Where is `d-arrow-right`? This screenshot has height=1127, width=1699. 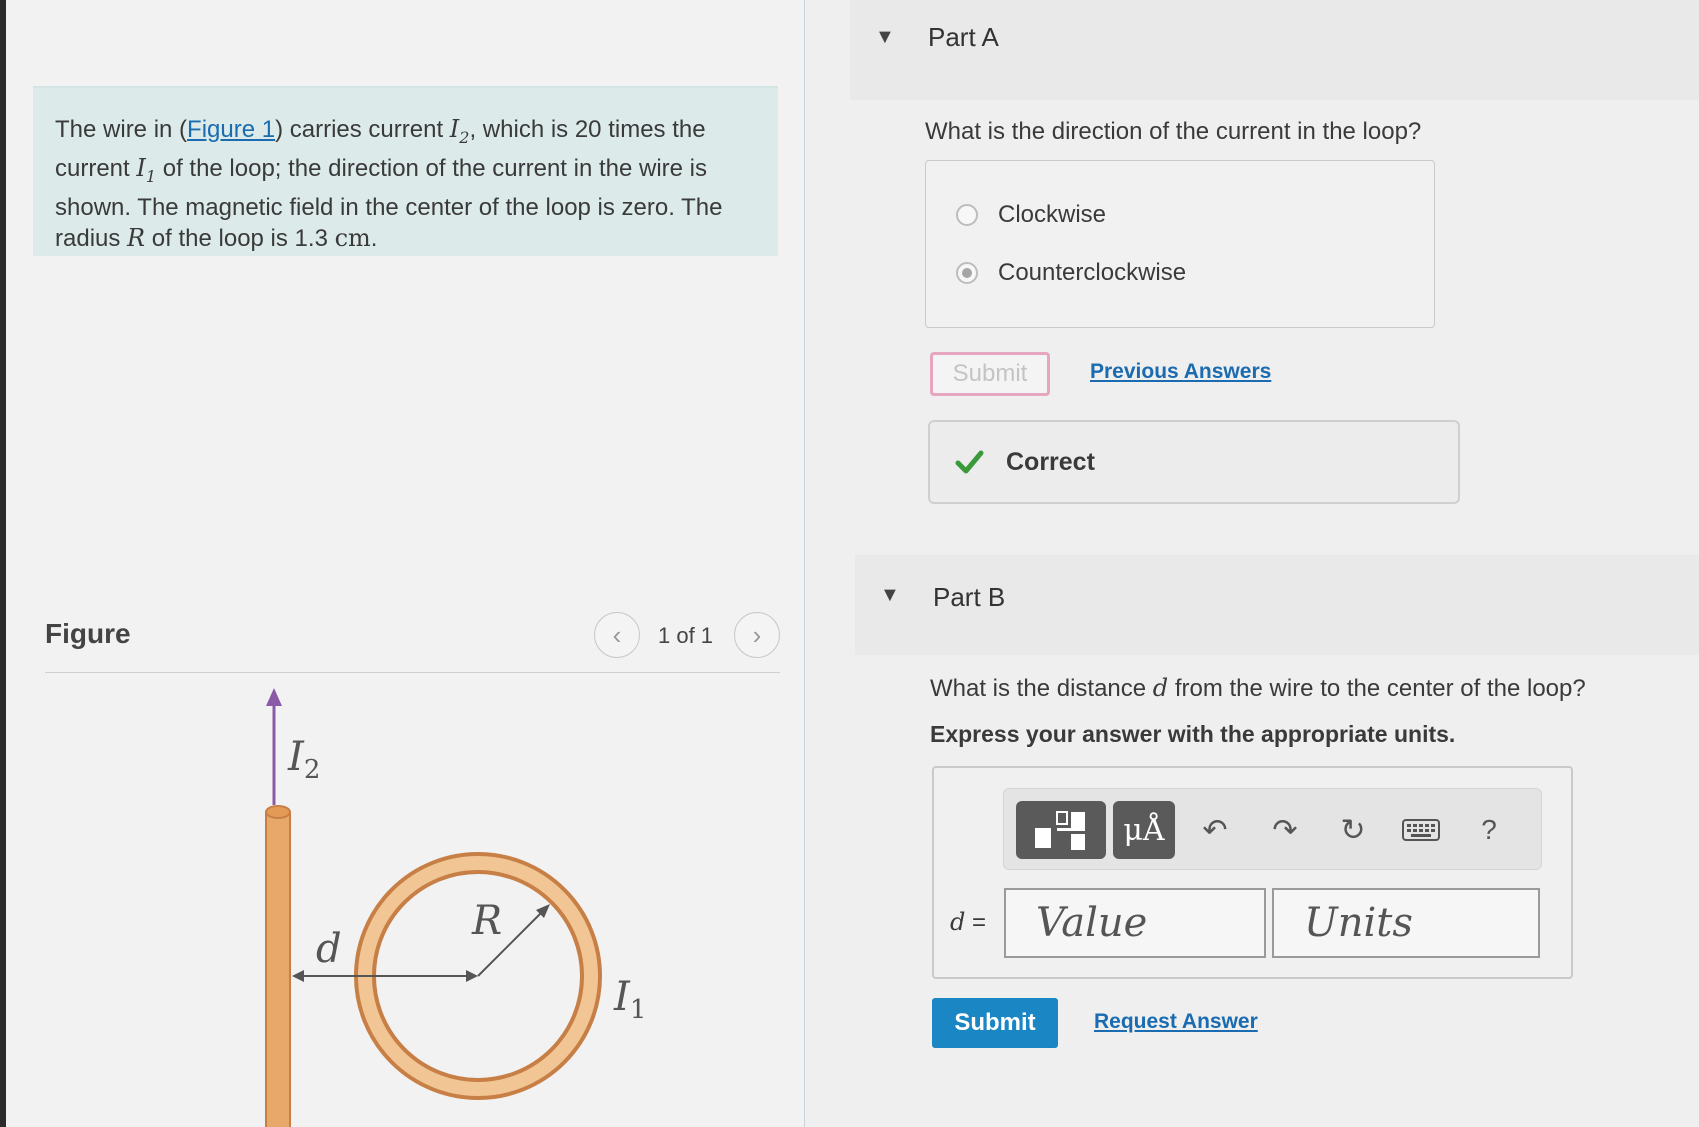 d-arrow-right is located at coordinates (472, 976).